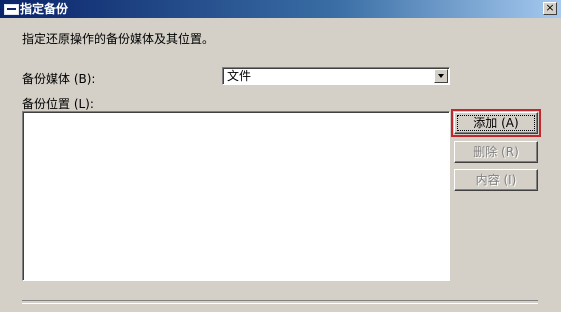  I want to click on instruction-text: 指定还原操作的备份媒体及其位置。, so click(118, 39).